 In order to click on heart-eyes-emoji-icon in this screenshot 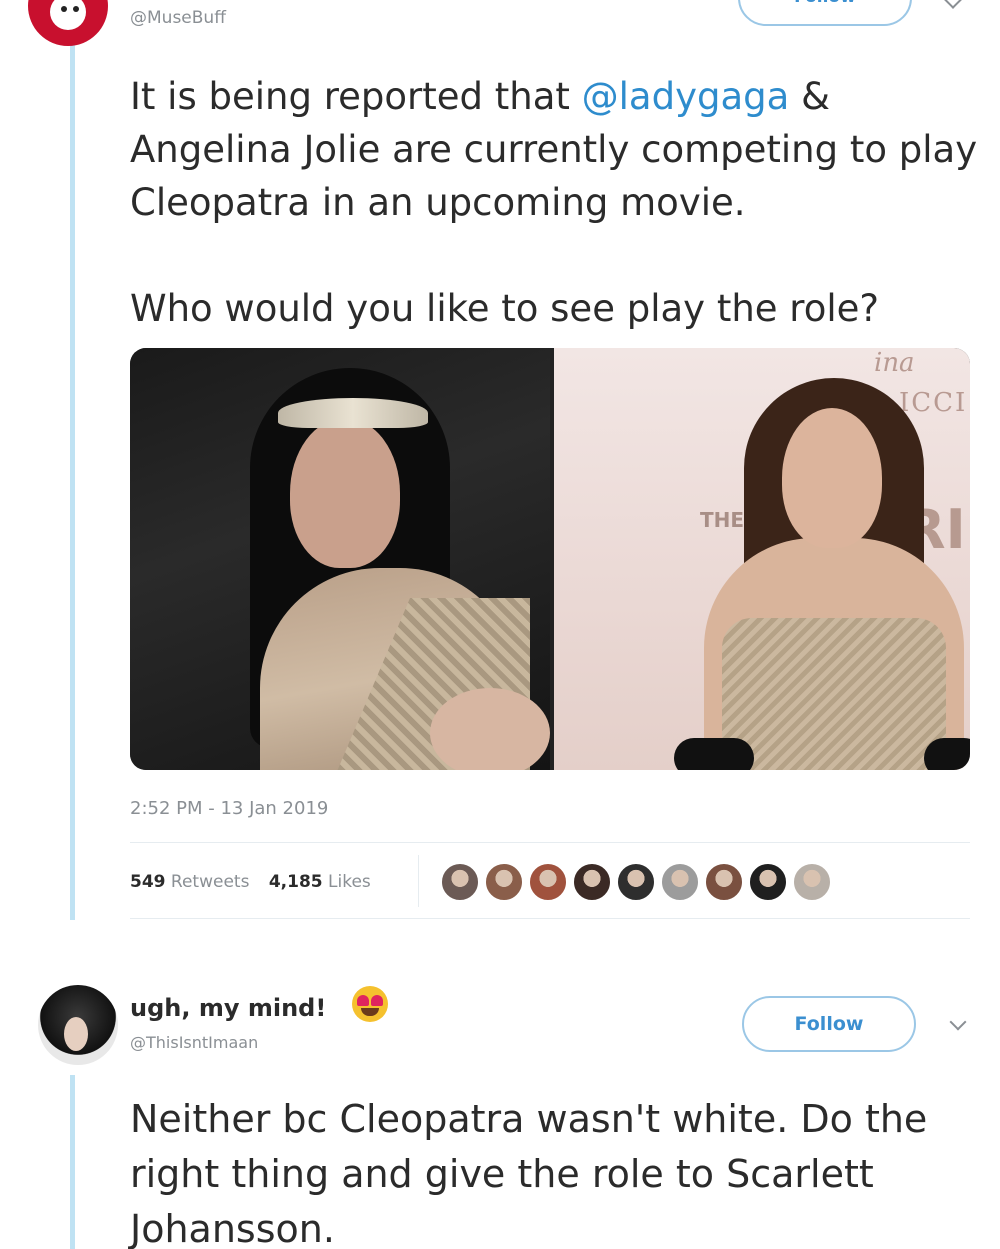, I will do `click(370, 1004)`.